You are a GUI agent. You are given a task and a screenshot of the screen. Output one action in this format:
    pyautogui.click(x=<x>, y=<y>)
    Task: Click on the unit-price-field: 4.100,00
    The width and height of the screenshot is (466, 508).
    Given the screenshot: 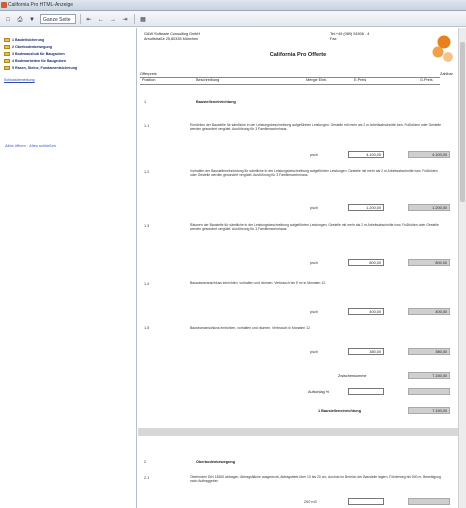 What is the action you would take?
    pyautogui.click(x=366, y=154)
    